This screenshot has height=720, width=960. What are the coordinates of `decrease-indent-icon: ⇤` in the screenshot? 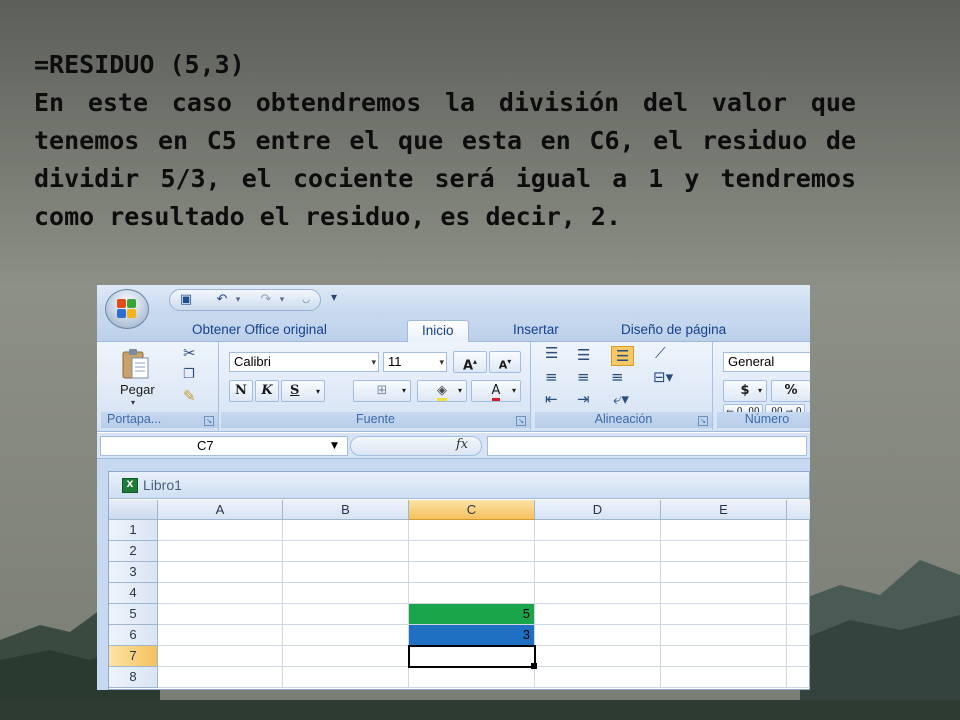 It's located at (551, 399).